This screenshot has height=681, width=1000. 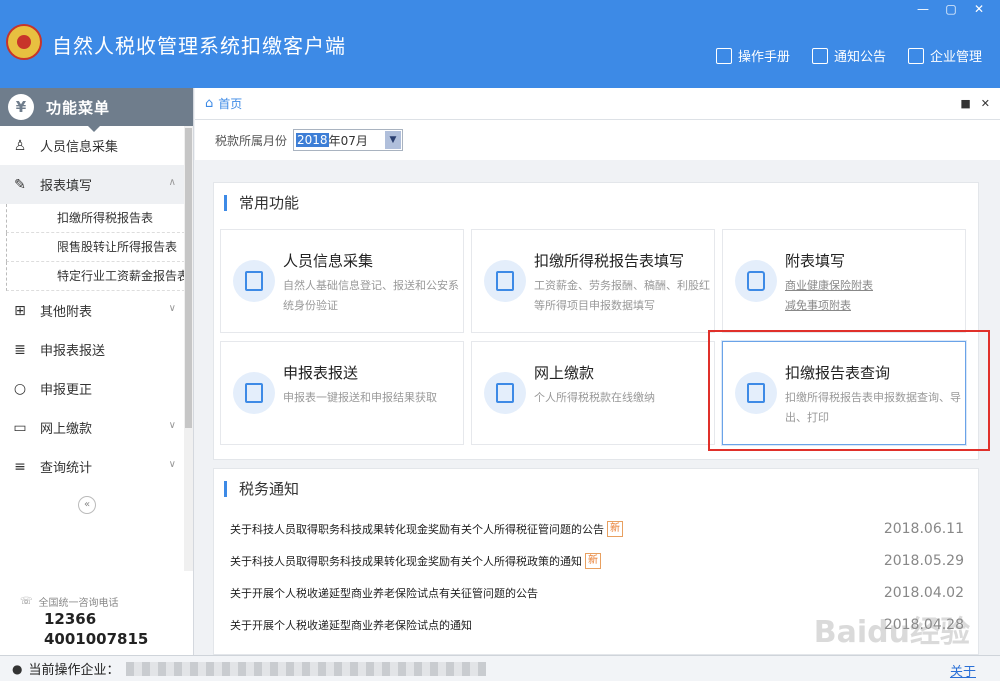 I want to click on restore-tab-icon: ■, so click(x=965, y=103).